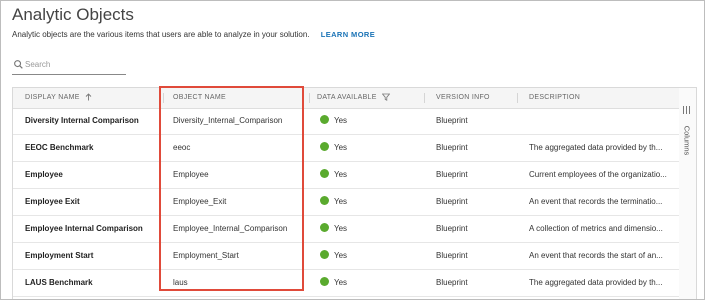  Describe the element at coordinates (88, 97) in the screenshot. I see `sort-ascending-icon` at that location.